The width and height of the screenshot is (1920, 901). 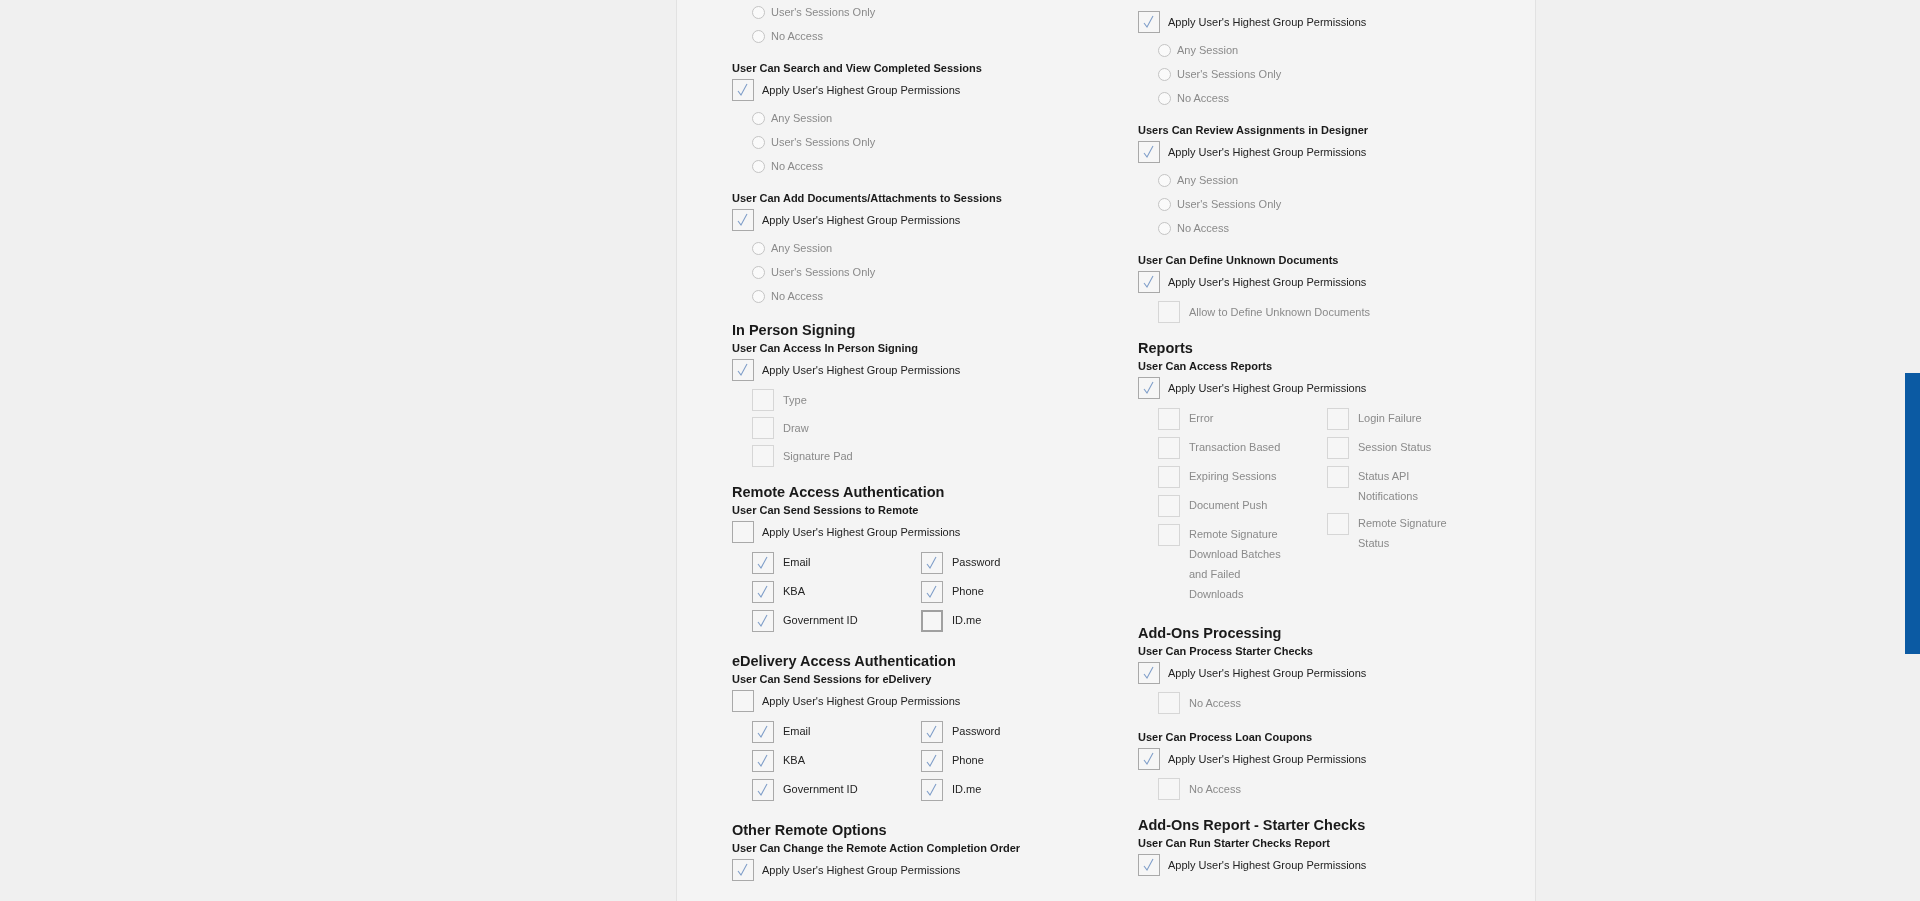 I want to click on option-label: Password, so click(x=976, y=562).